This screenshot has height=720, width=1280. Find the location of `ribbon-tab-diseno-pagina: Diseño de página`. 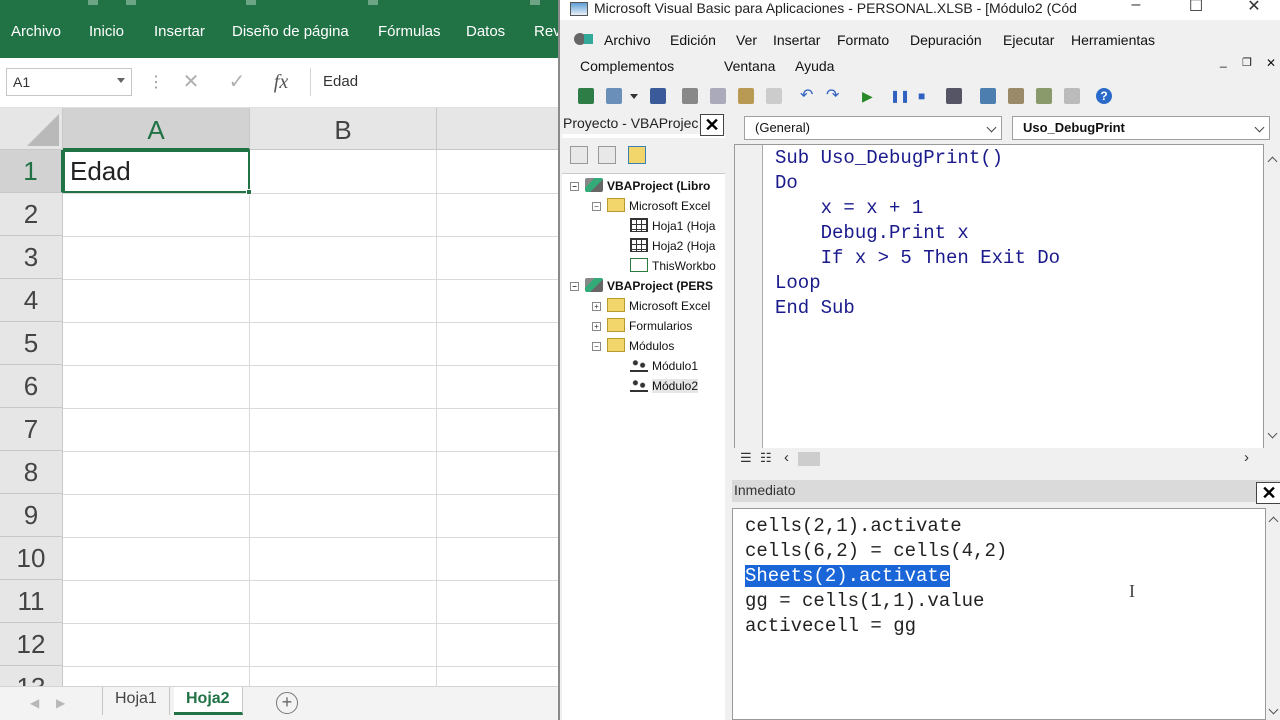

ribbon-tab-diseno-pagina: Diseño de página is located at coordinates (290, 31).